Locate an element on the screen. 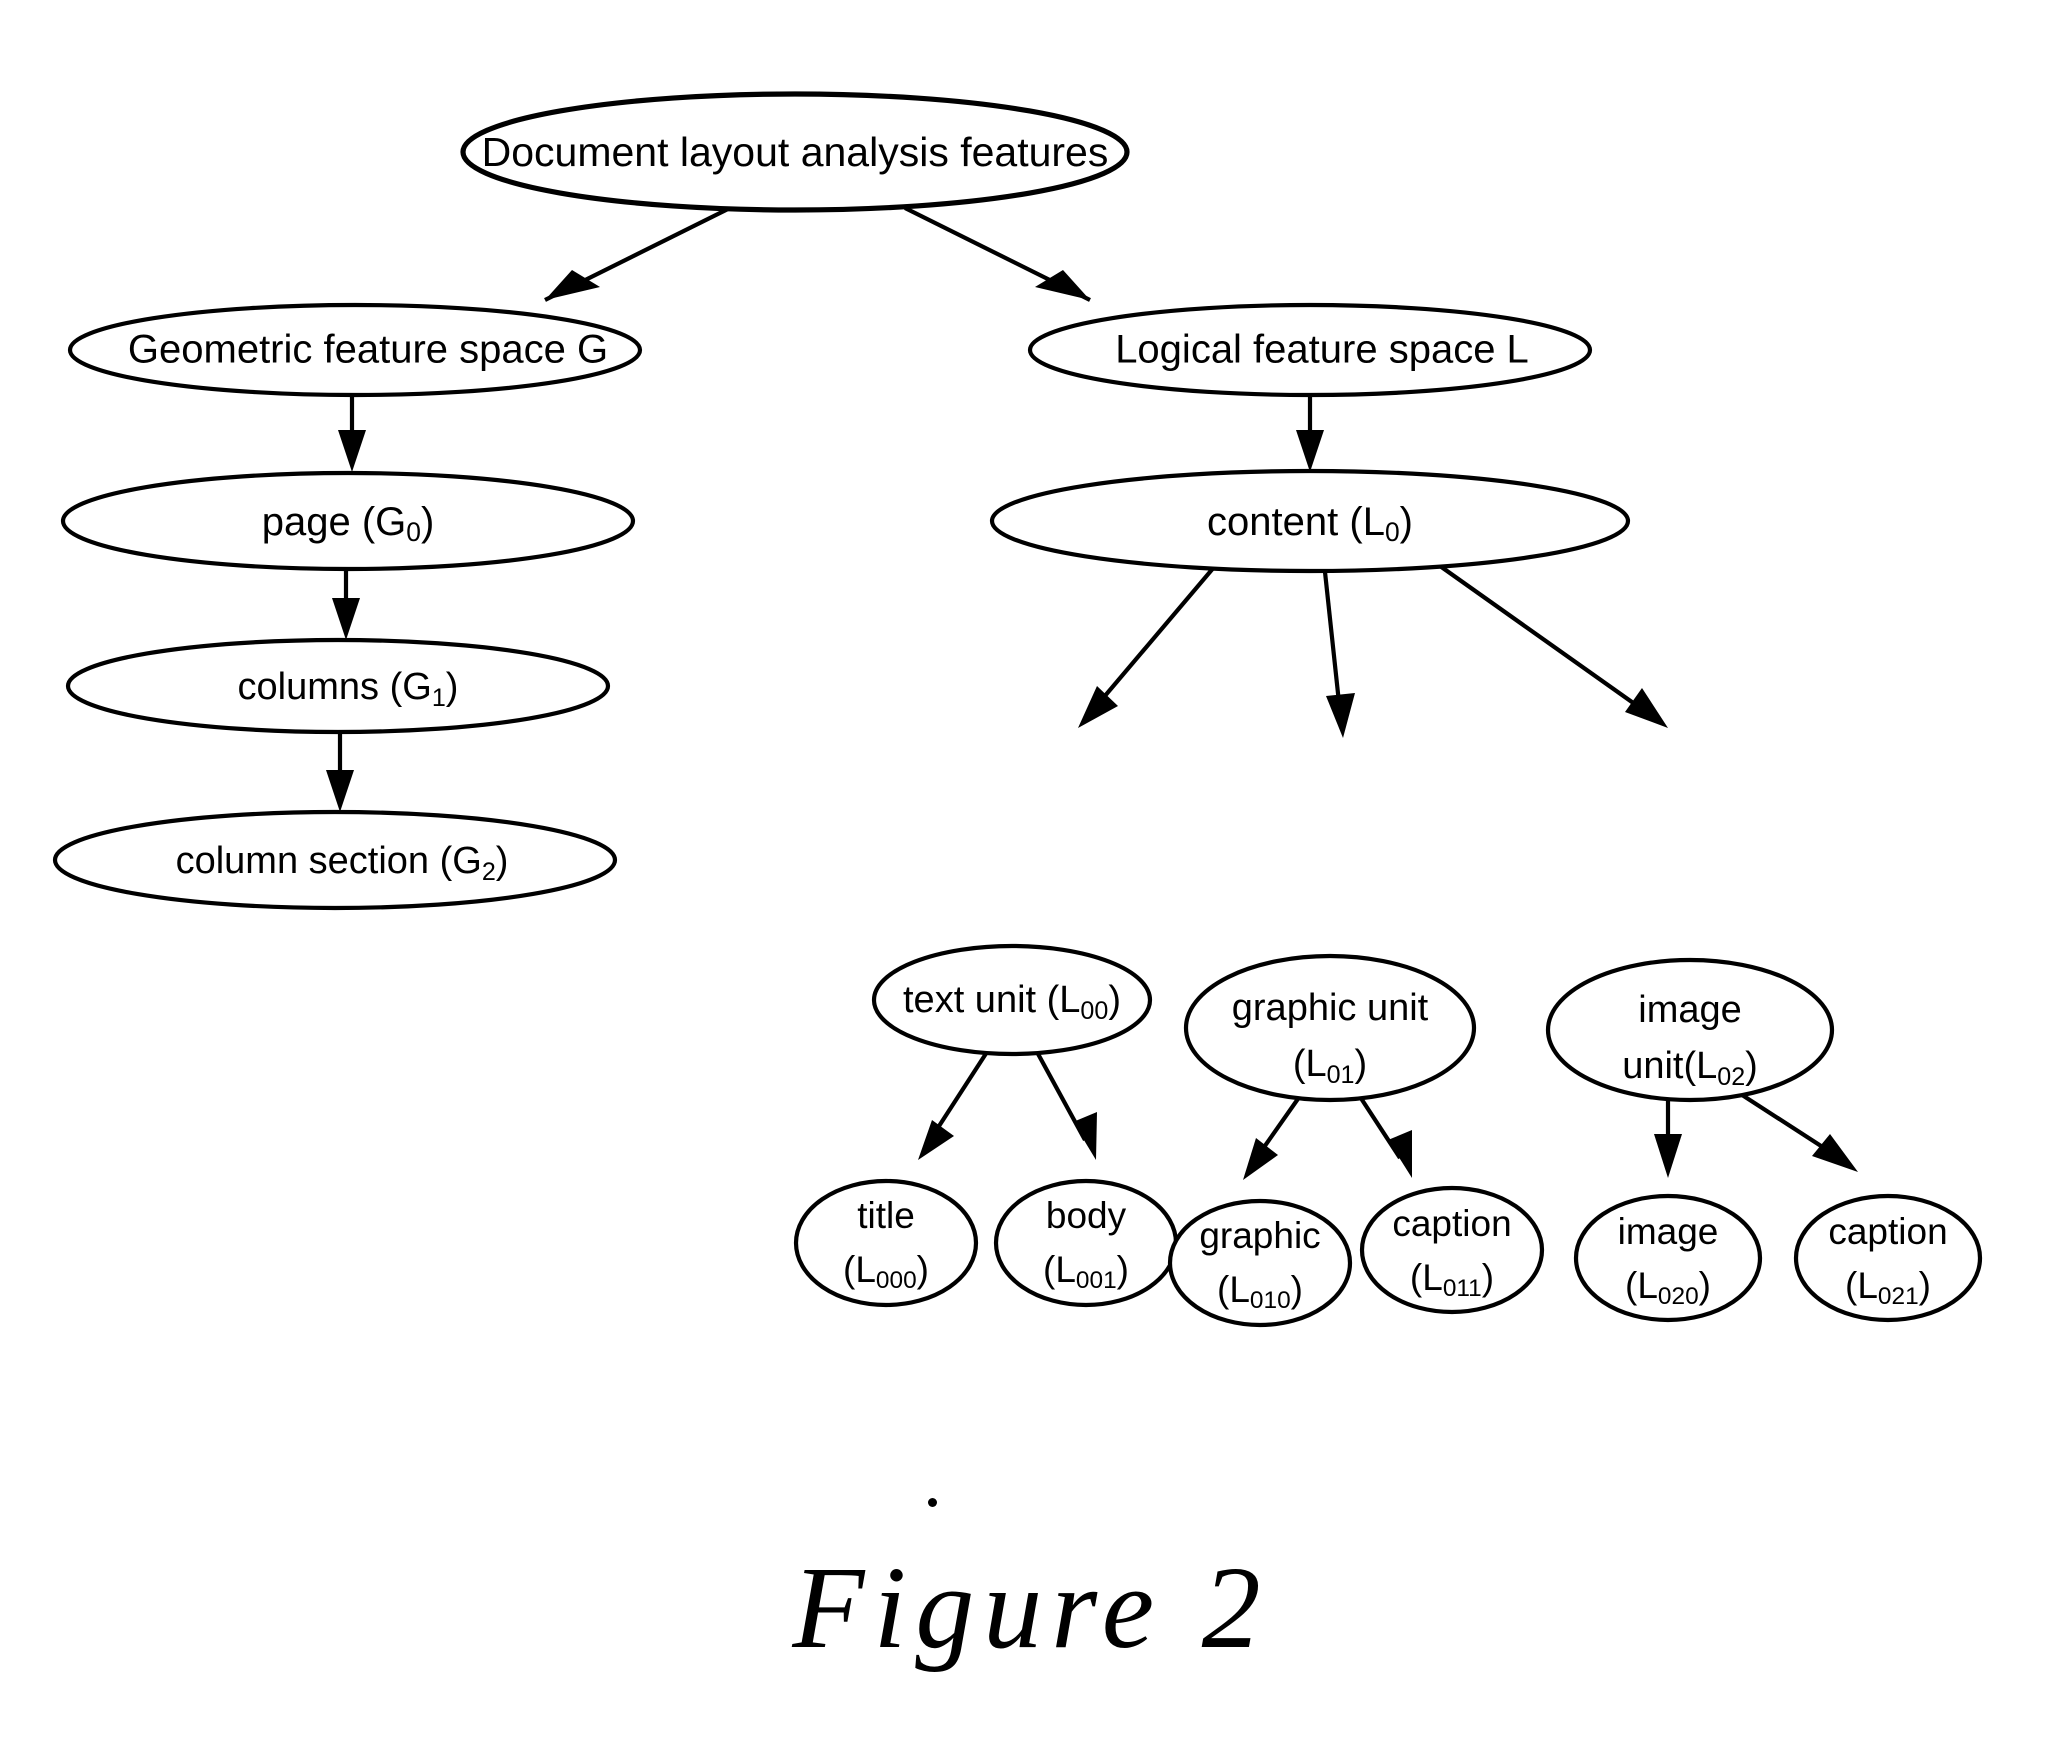  node-text-unit-close: ) is located at coordinates (1114, 1000).